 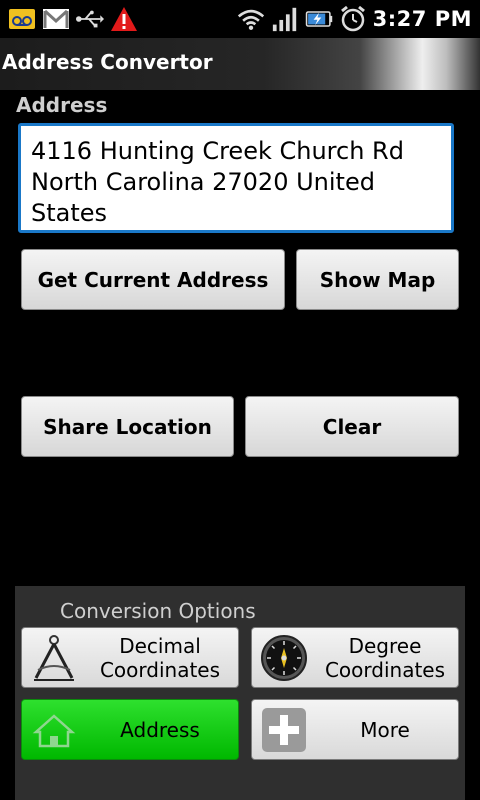 I want to click on voicemail-icon, so click(x=22, y=19).